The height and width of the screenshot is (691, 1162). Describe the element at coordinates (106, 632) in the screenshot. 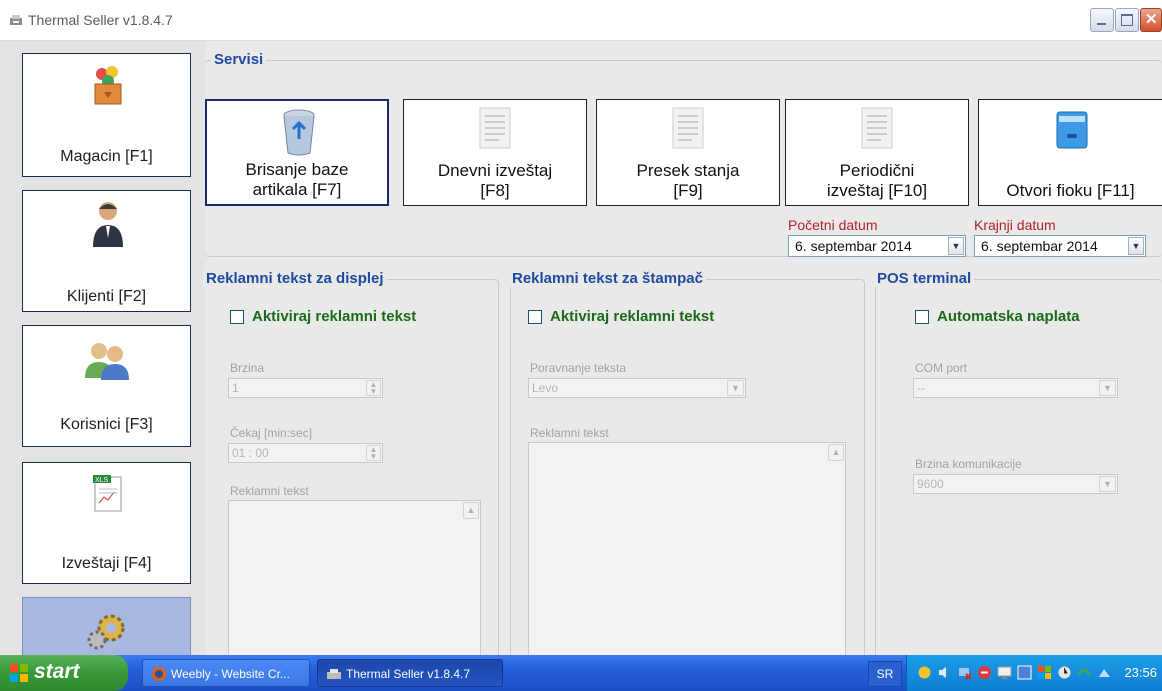

I see `settings-gears-icon` at that location.